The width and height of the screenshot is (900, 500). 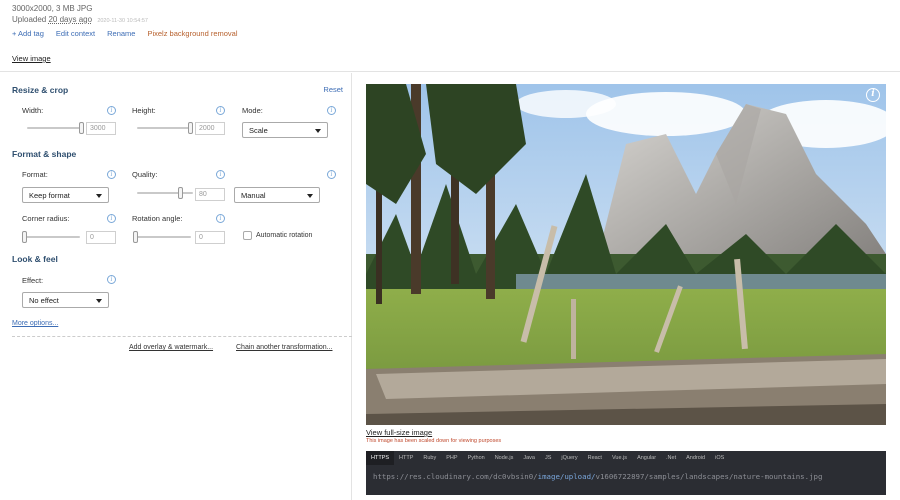 I want to click on format-label: Format:, so click(x=35, y=174).